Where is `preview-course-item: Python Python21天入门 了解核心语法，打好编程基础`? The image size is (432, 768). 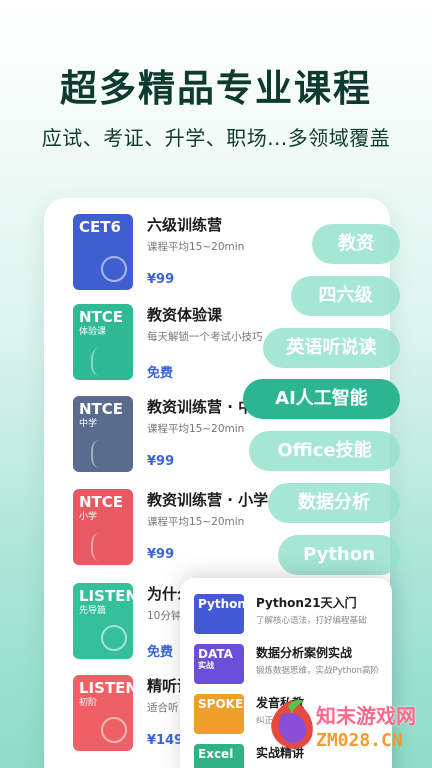 preview-course-item: Python Python21天入门 了解核心语法，打好编程基础 is located at coordinates (293, 619).